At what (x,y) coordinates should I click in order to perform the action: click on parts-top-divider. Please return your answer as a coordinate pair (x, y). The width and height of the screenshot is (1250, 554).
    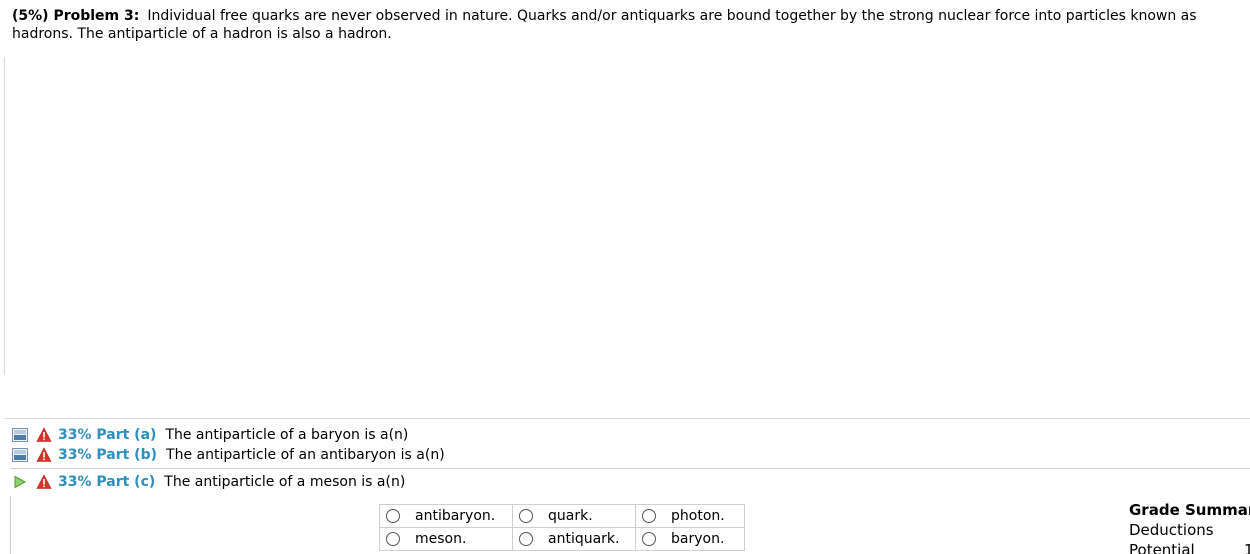
    Looking at the image, I should click on (627, 418).